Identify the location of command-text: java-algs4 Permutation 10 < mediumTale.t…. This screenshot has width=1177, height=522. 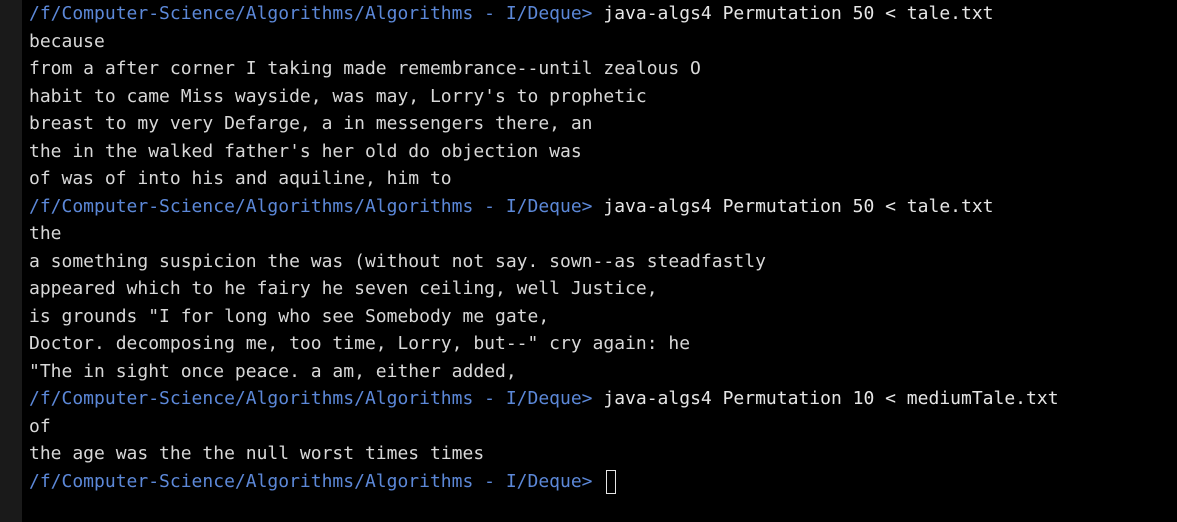
(831, 398).